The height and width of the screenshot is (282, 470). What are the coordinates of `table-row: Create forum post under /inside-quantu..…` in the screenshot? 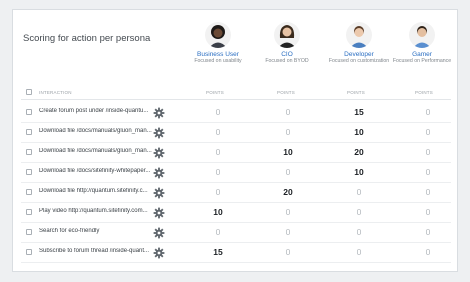 It's located at (236, 113).